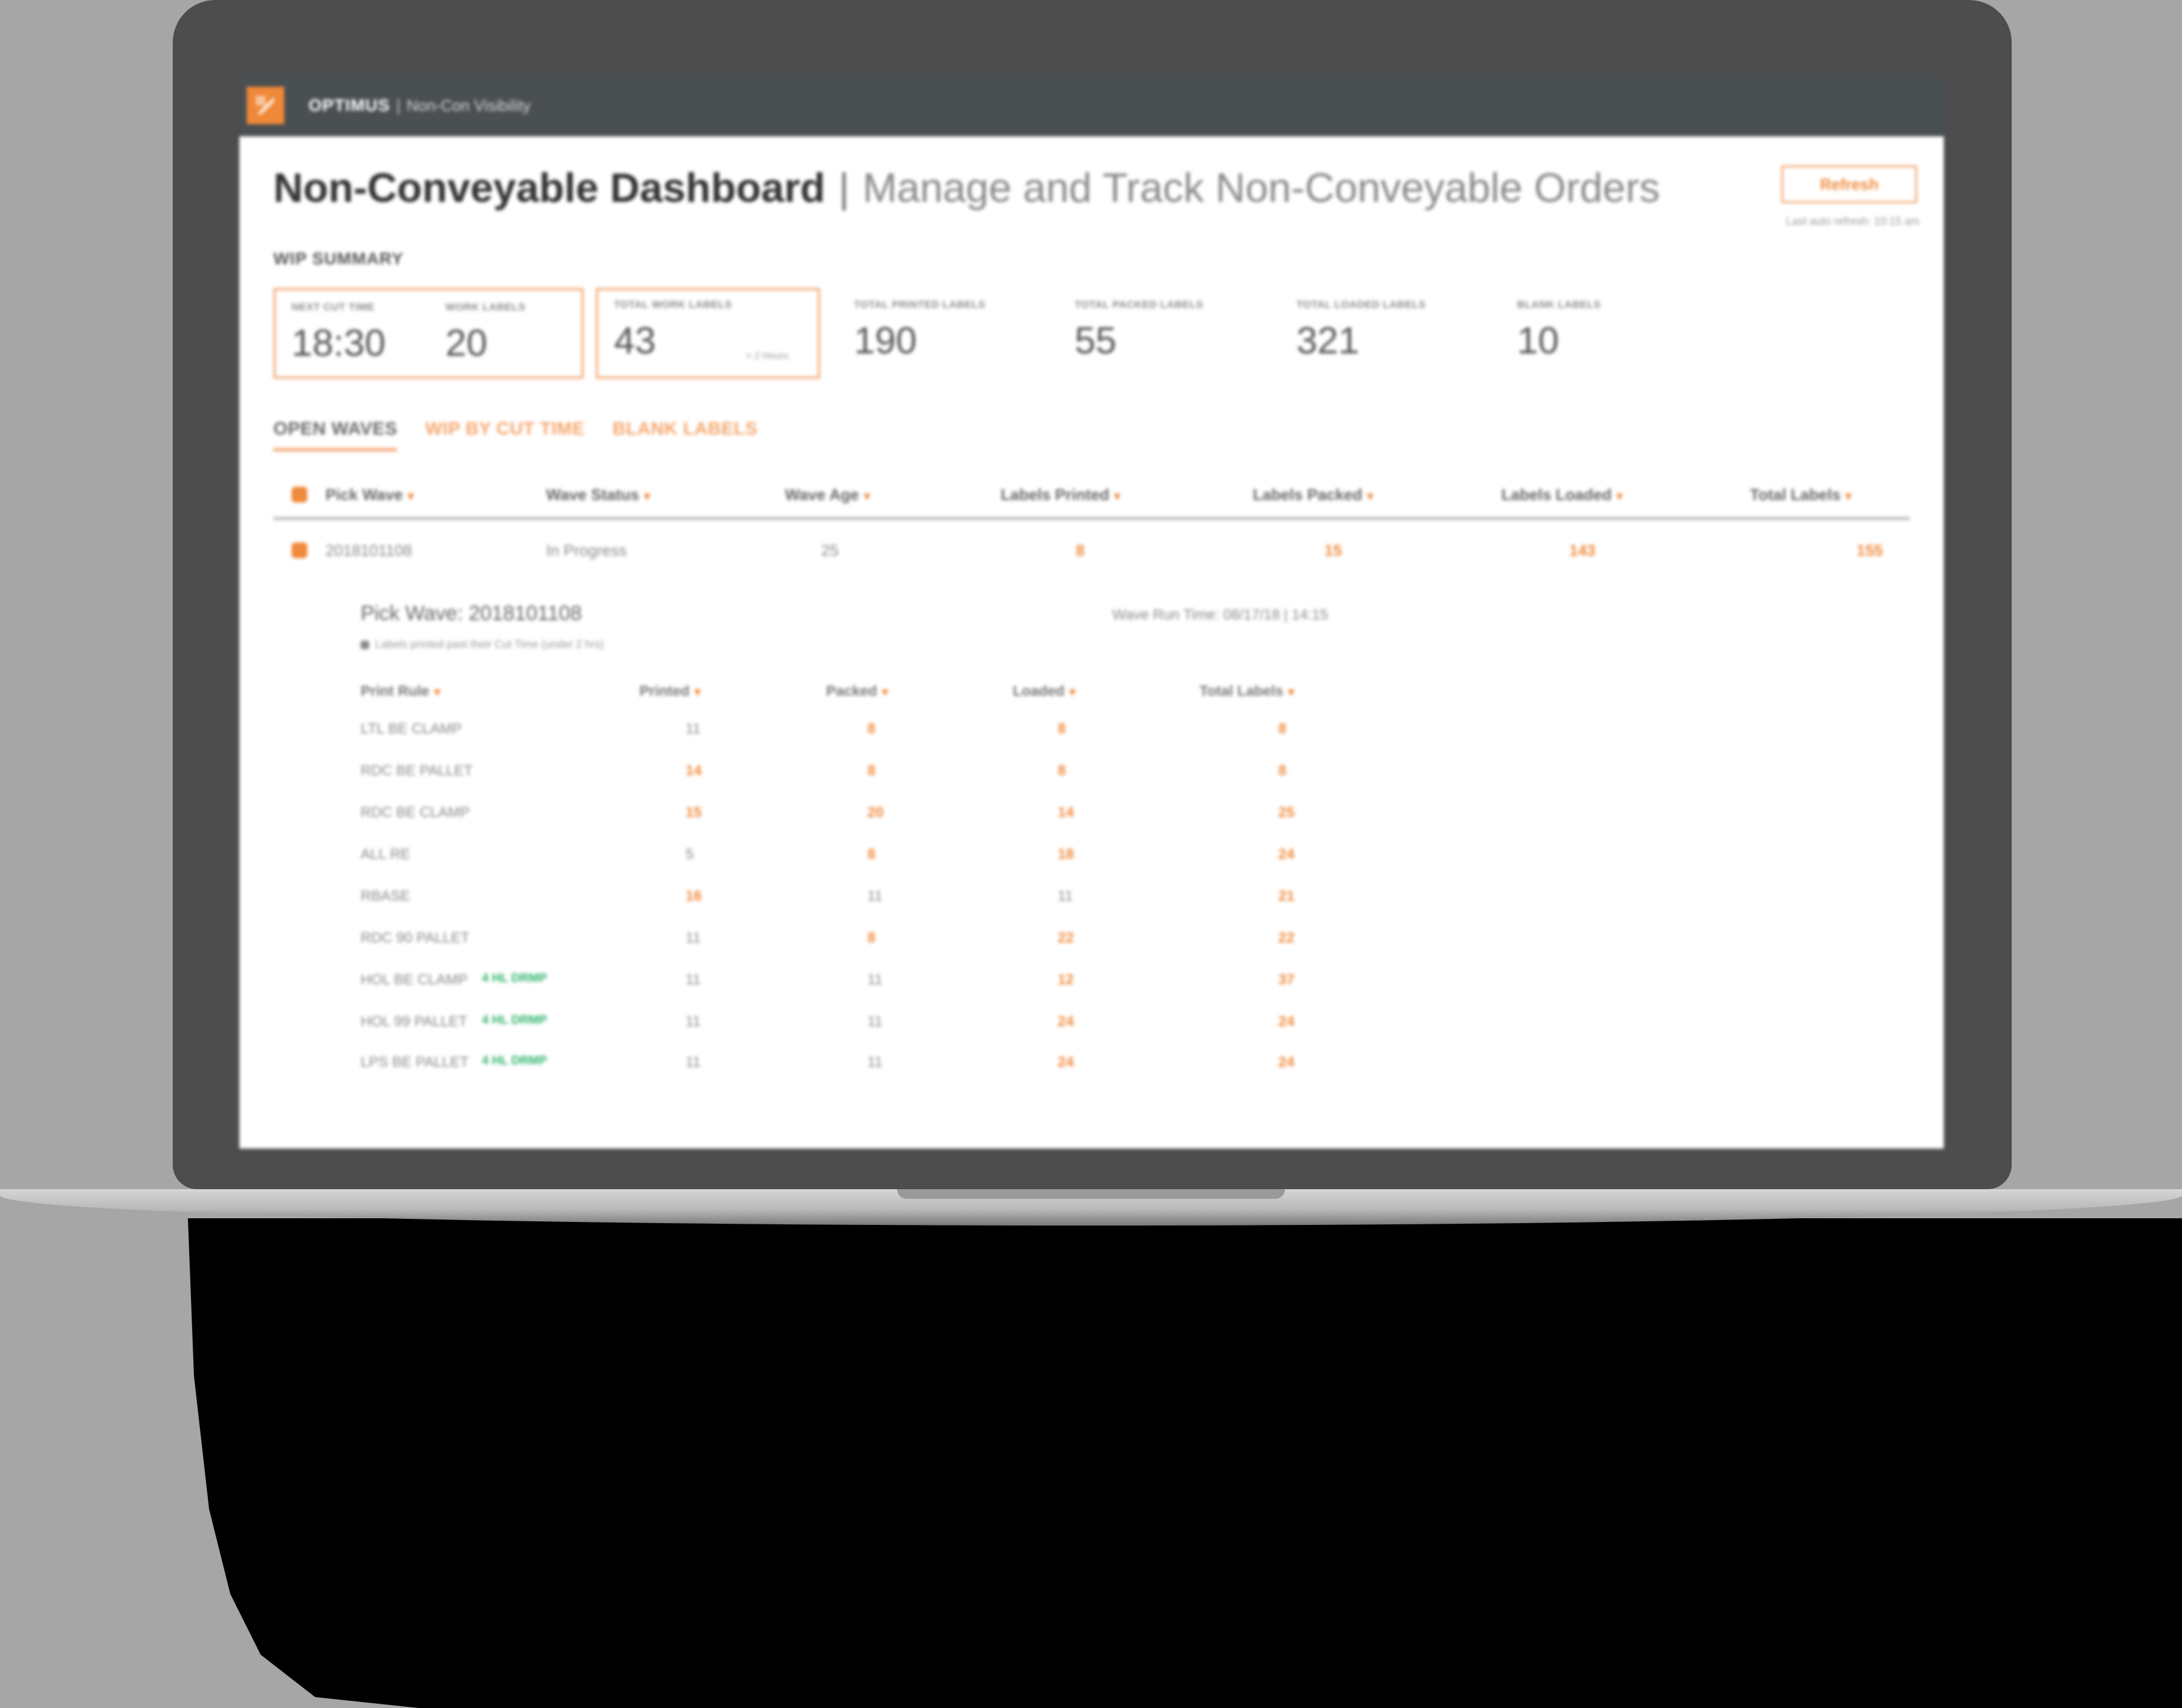  I want to click on detail-title: Pick Wave: 2018101108, so click(472, 613).